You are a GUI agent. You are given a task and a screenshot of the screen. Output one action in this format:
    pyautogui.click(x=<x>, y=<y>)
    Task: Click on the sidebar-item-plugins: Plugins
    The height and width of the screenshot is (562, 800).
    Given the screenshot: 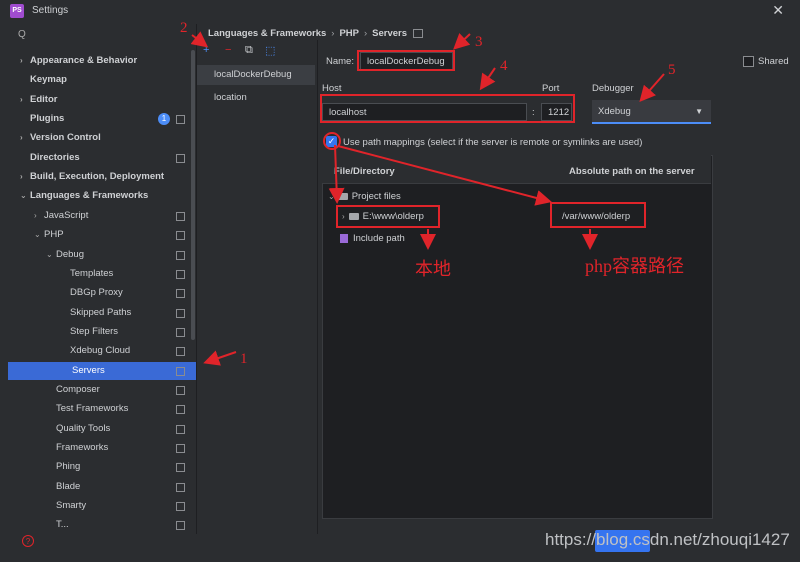 What is the action you would take?
    pyautogui.click(x=42, y=119)
    